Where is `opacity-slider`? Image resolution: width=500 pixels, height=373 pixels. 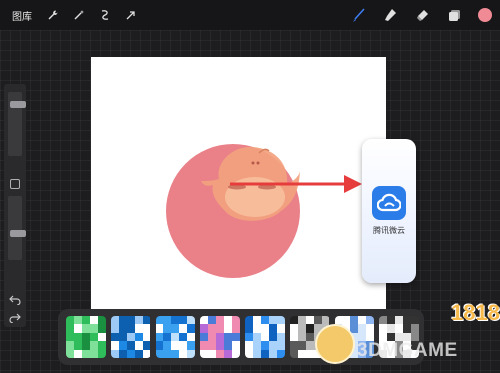
opacity-slider is located at coordinates (17, 228).